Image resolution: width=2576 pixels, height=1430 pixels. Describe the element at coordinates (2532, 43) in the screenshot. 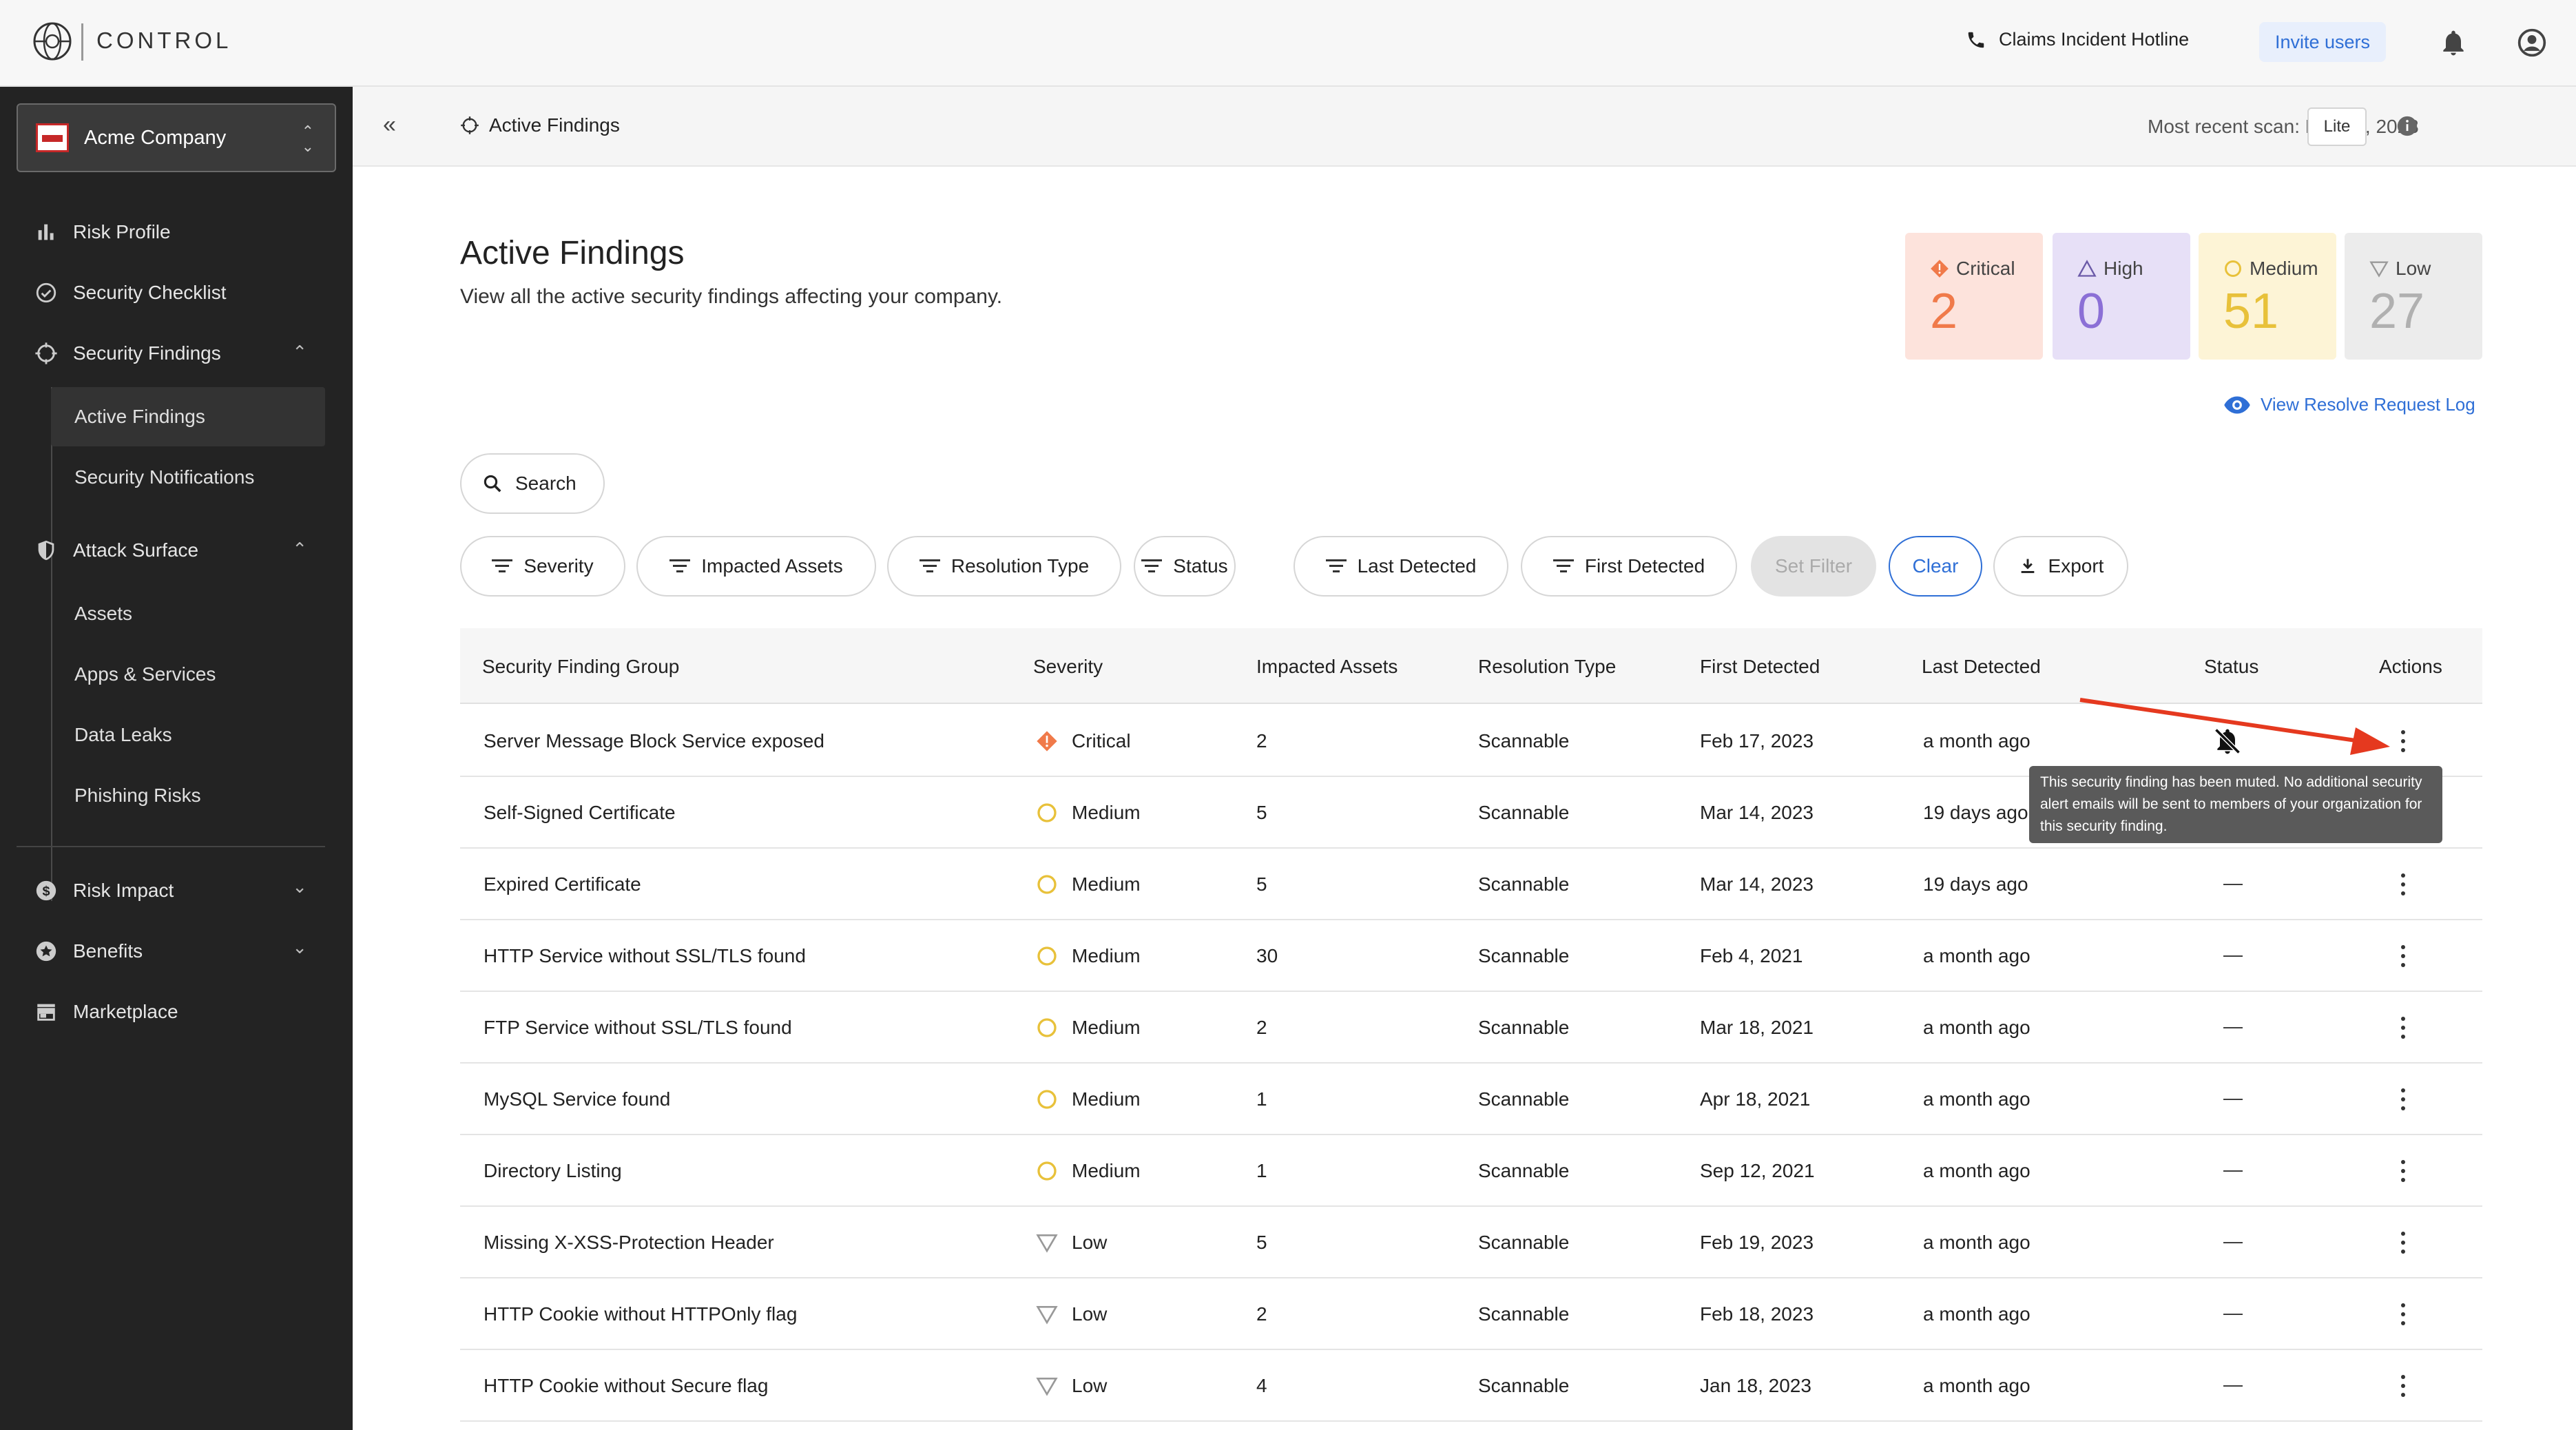

I see `account-icon` at that location.